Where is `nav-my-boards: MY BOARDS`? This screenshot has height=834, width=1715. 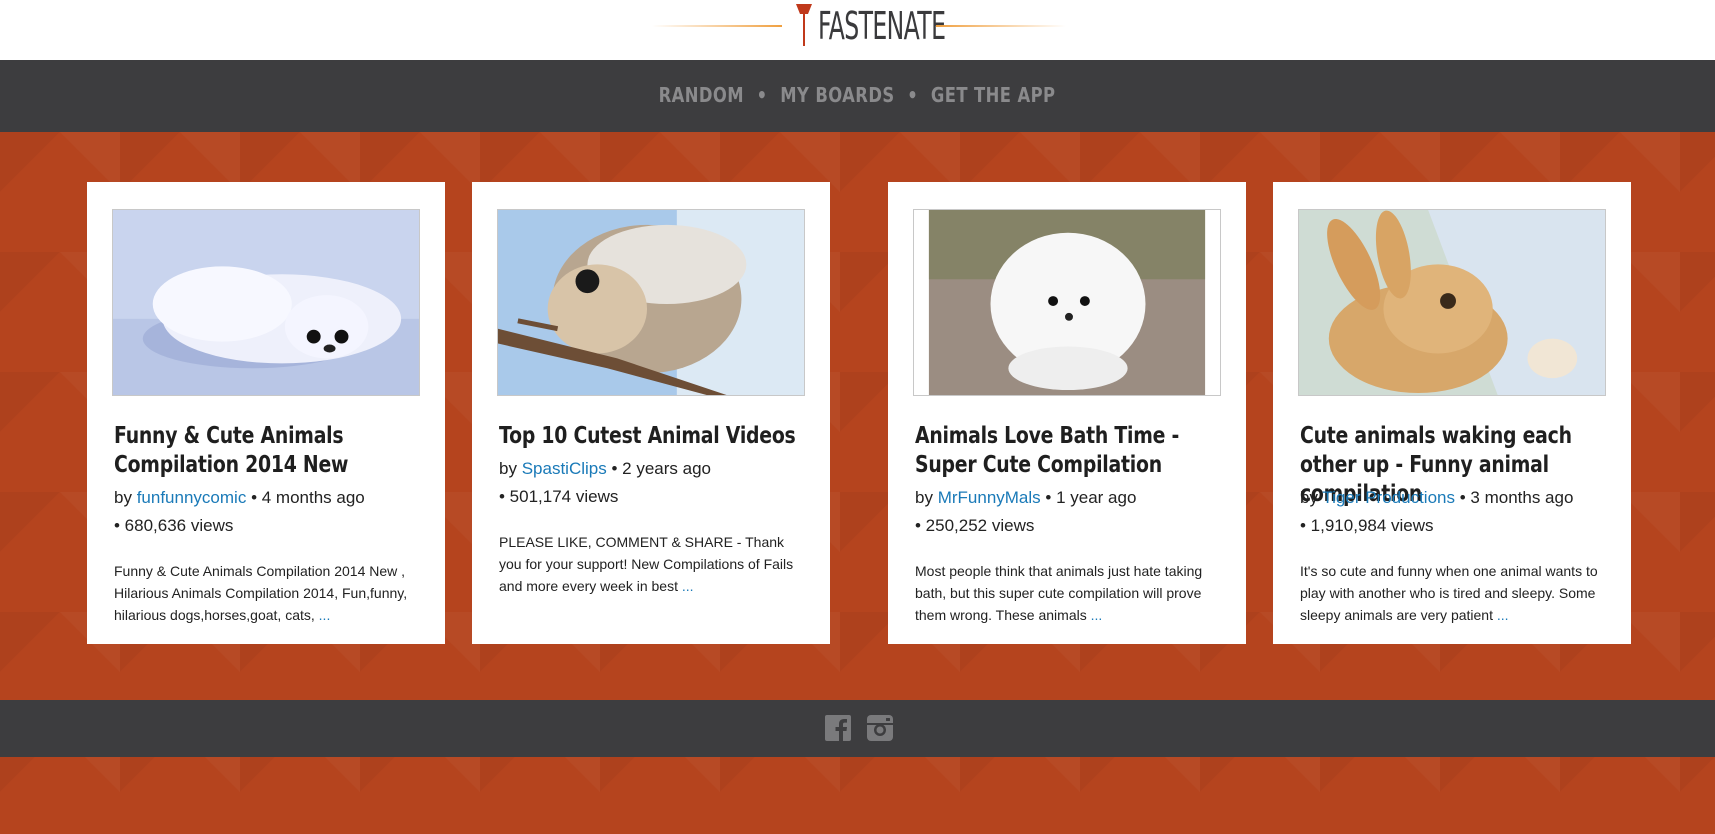
nav-my-boards: MY BOARDS is located at coordinates (838, 95).